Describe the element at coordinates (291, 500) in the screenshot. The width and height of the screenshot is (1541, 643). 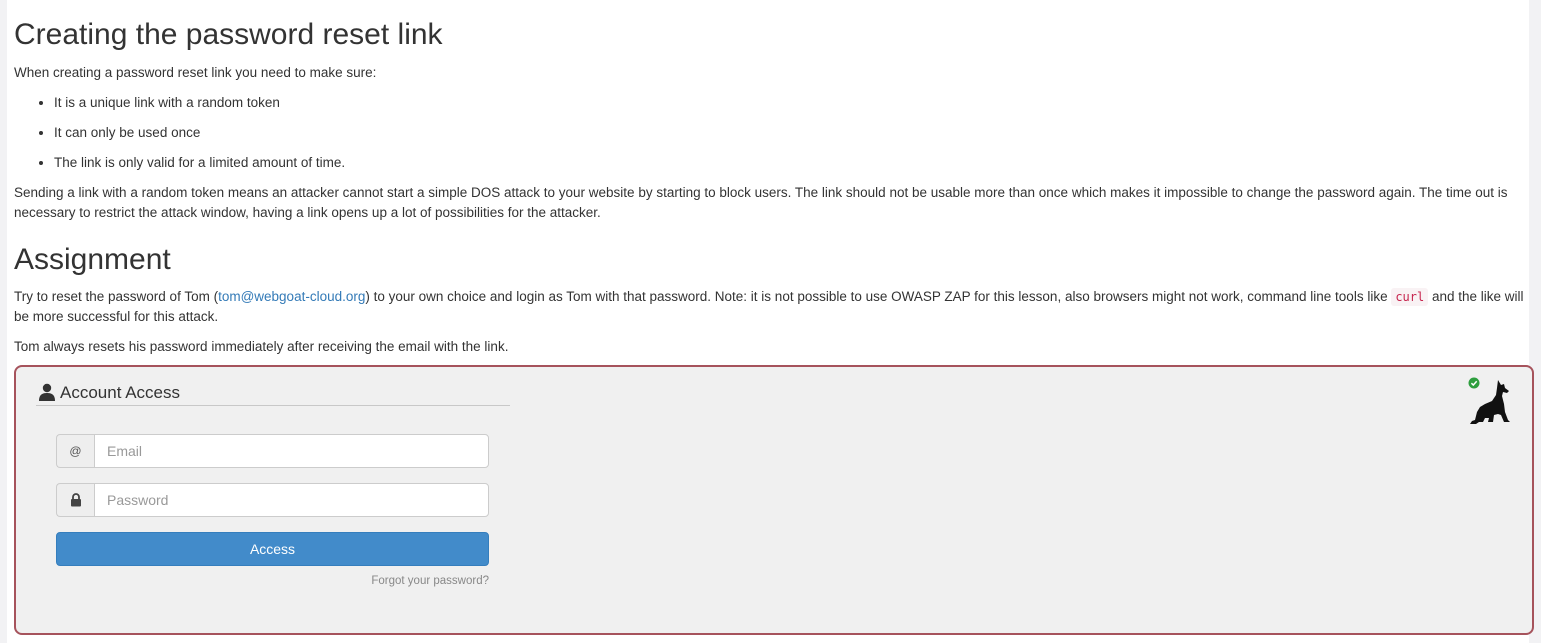
I see `password-field` at that location.